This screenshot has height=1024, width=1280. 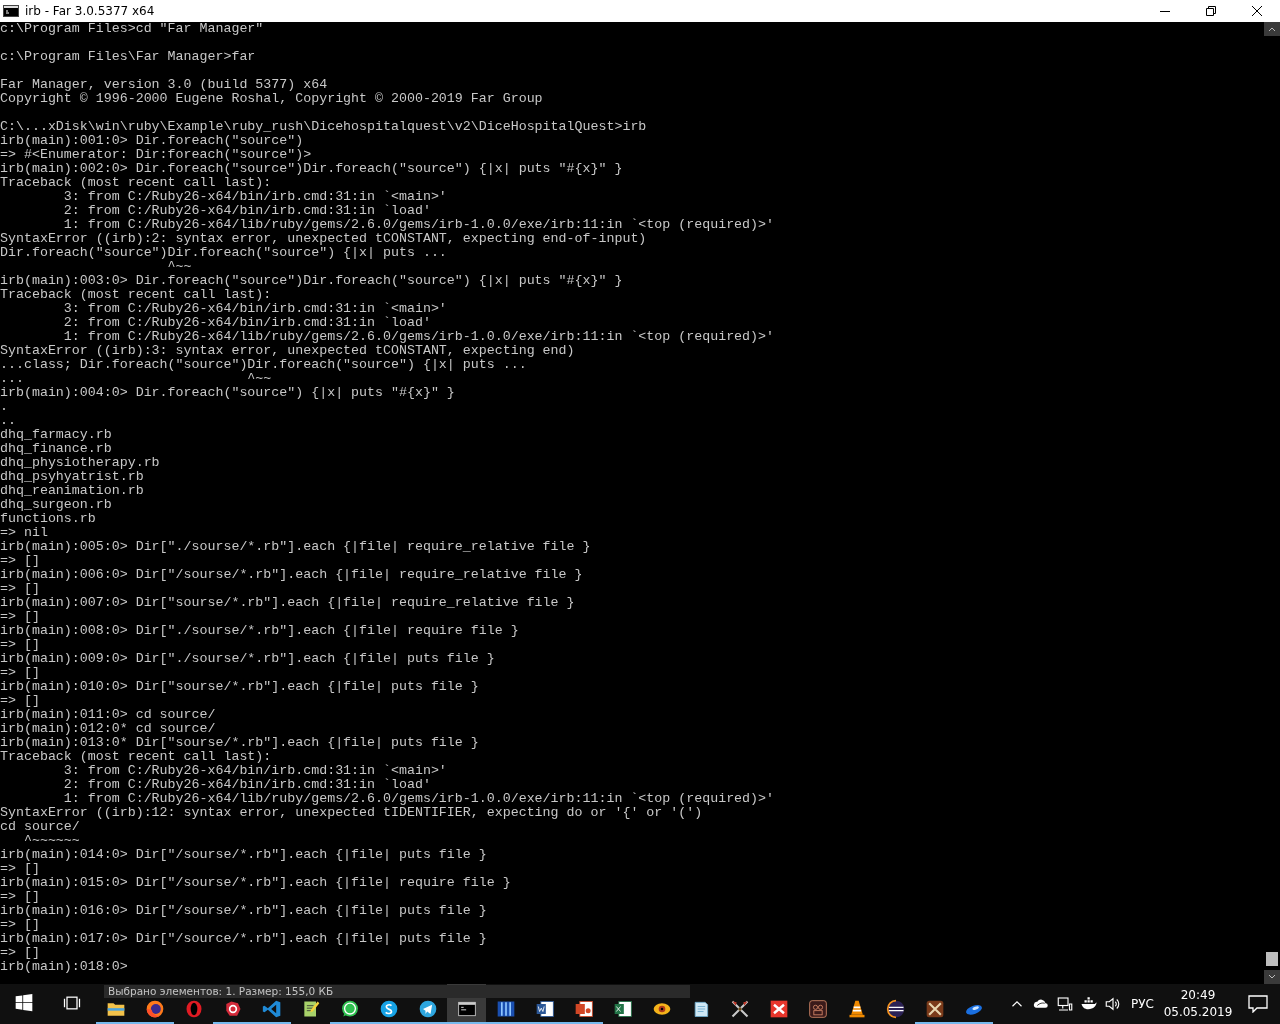 I want to click on film-camera-icon, so click(x=817, y=1009).